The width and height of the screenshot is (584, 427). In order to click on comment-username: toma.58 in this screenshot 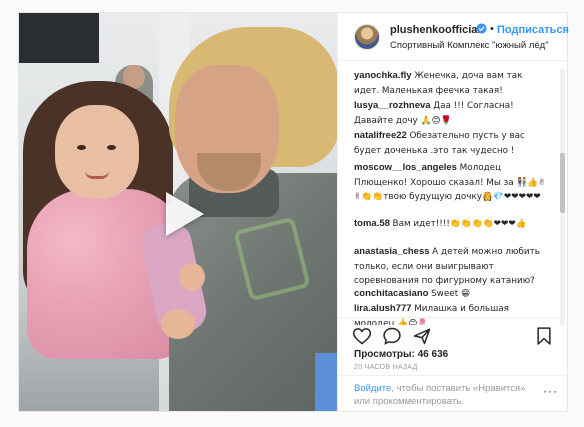, I will do `click(372, 223)`.